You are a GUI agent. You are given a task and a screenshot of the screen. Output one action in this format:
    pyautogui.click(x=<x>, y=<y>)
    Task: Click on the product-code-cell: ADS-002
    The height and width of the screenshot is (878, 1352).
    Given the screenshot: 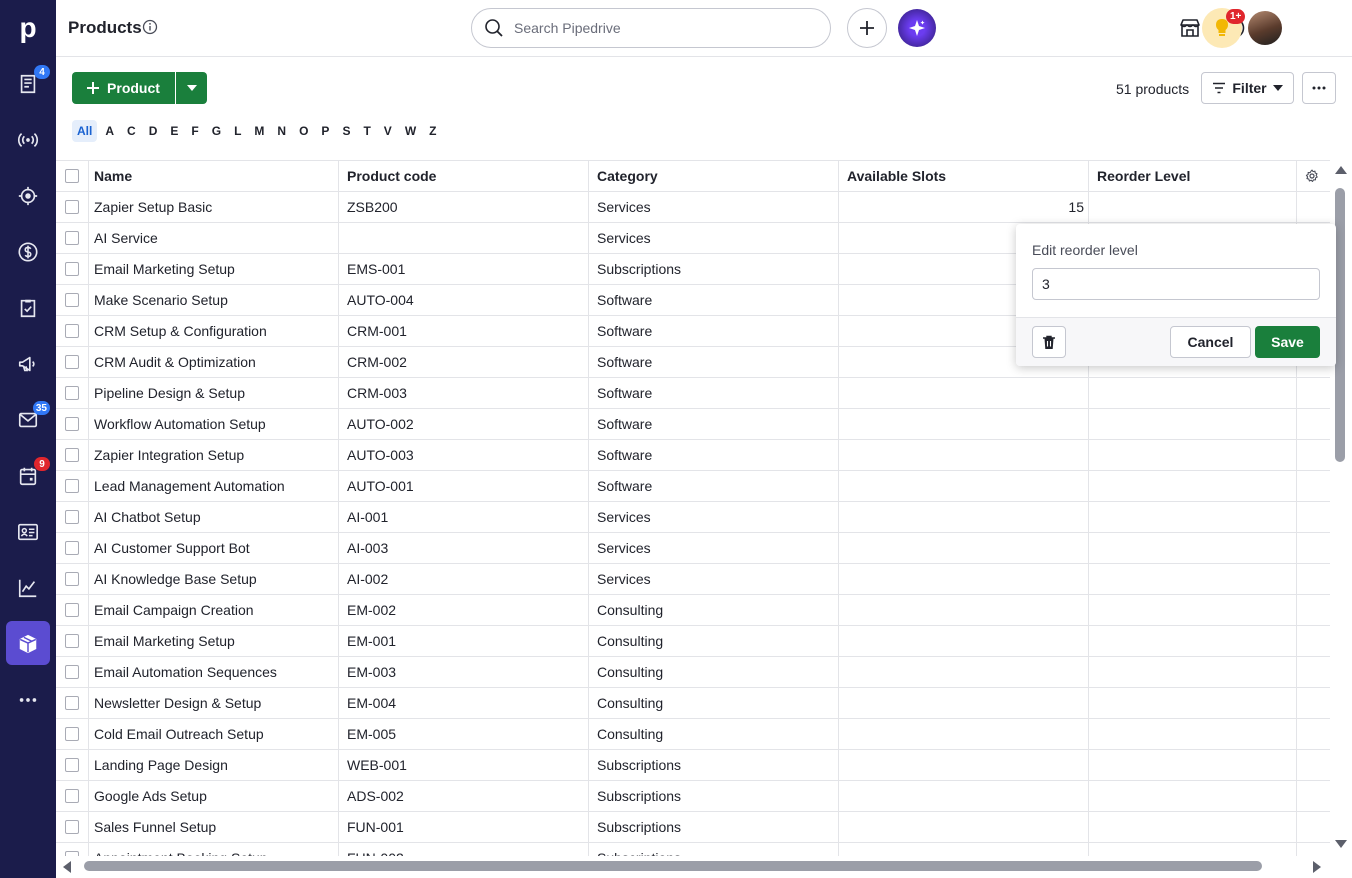 What is the action you would take?
    pyautogui.click(x=464, y=796)
    